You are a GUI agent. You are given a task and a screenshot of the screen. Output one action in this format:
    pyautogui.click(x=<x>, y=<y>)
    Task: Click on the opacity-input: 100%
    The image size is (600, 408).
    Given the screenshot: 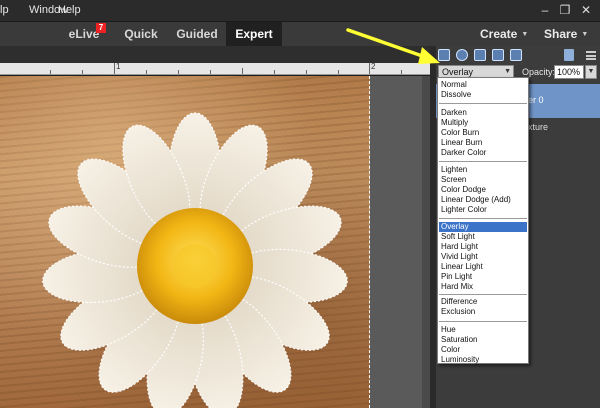 What is the action you would take?
    pyautogui.click(x=569, y=72)
    